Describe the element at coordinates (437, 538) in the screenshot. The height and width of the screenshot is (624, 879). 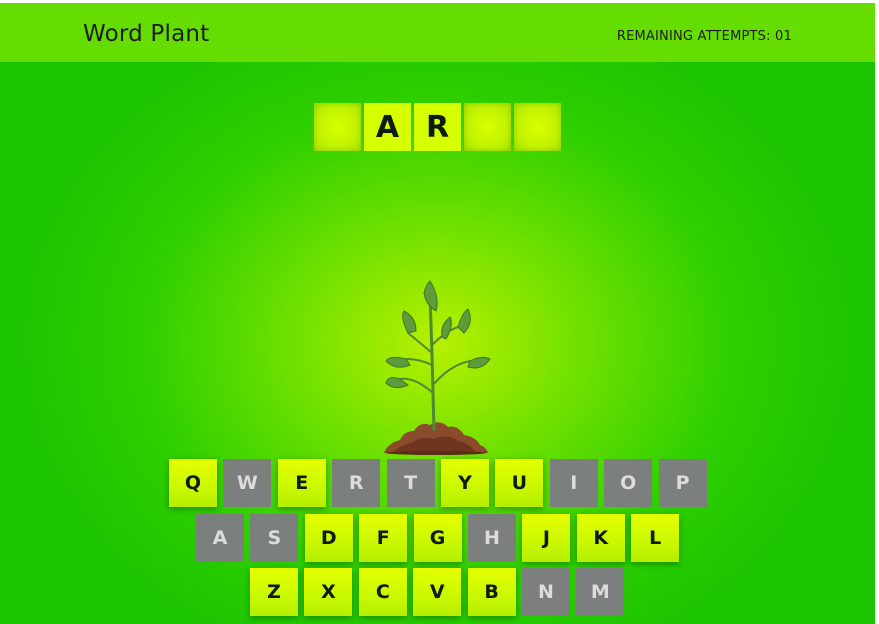
I see `key-g: G` at that location.